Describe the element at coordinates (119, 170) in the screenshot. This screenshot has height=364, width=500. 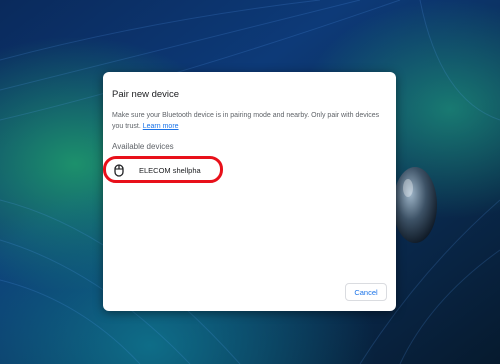
I see `mouse-icon` at that location.